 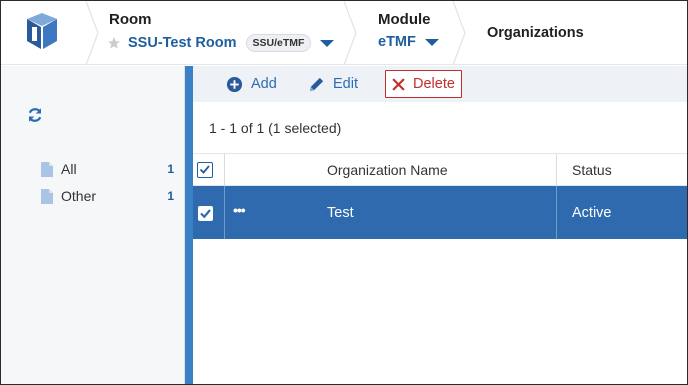 I want to click on column-header-organization-name: Organization Name, so click(x=387, y=170).